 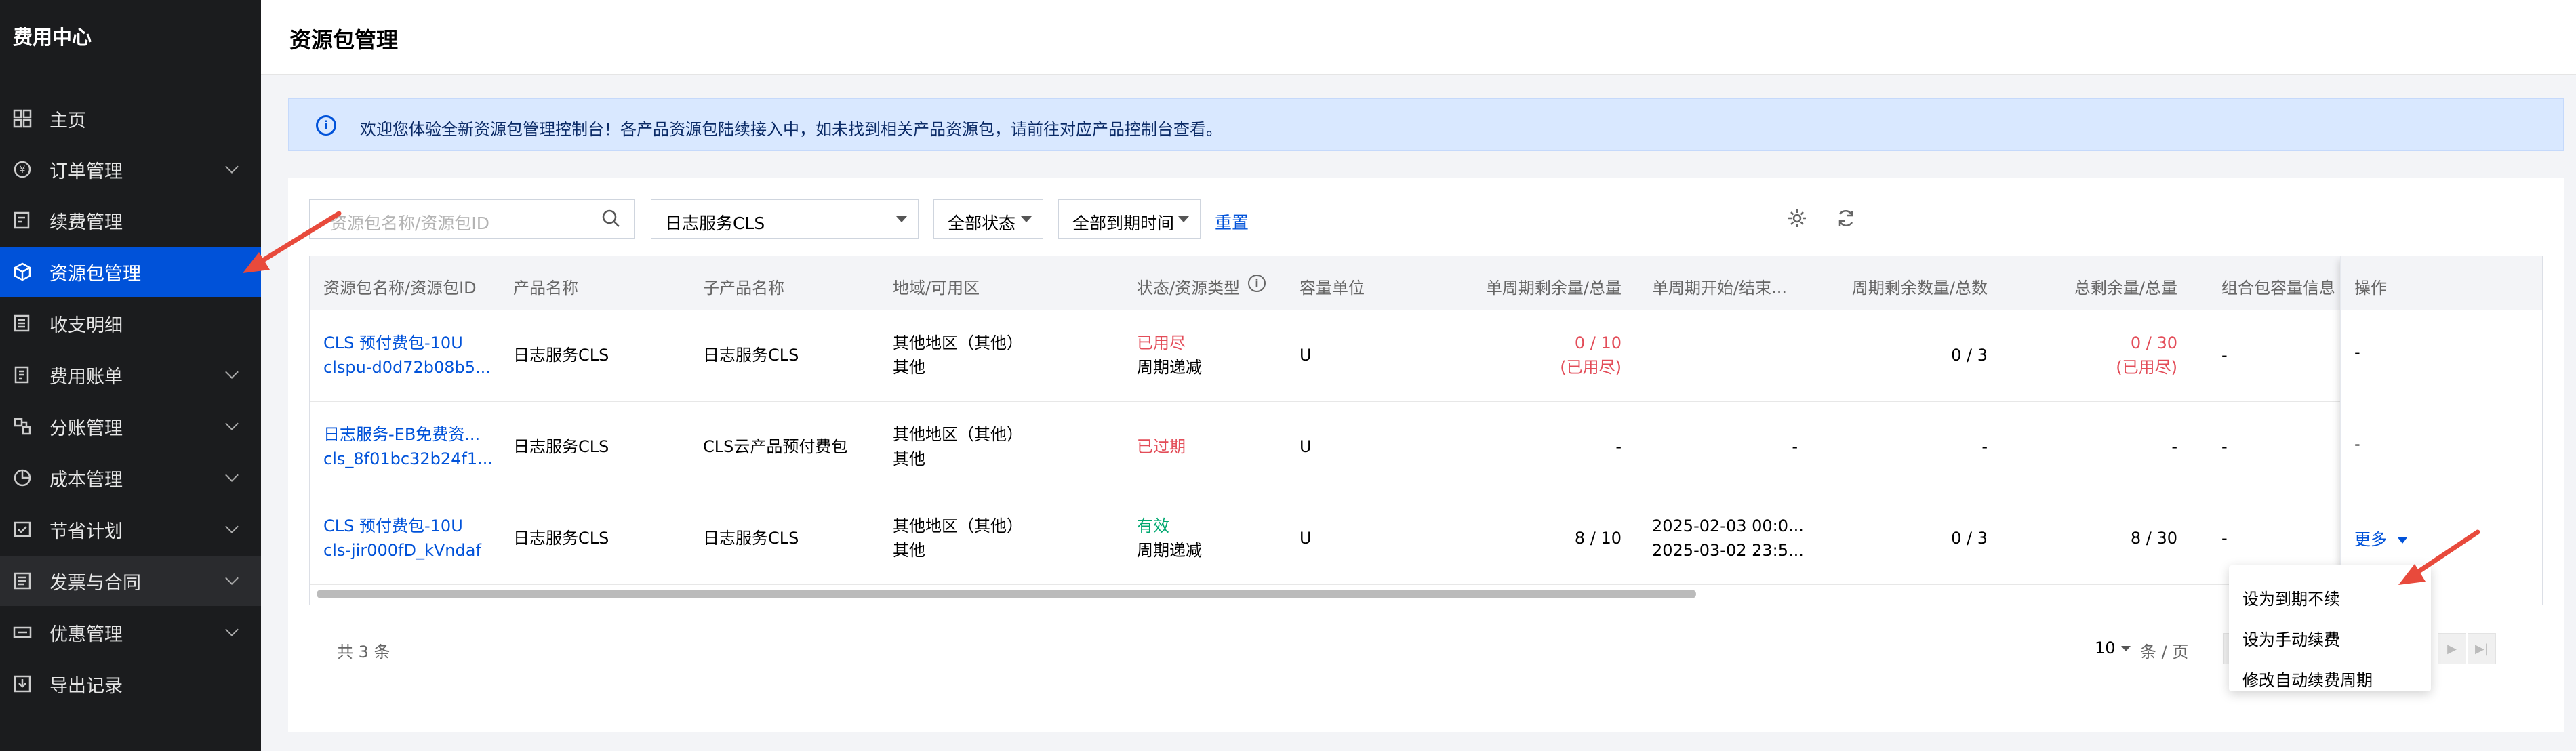 What do you see at coordinates (2307, 679) in the screenshot?
I see `menu-item-modify-auto-renew: 修改自动续费周期` at bounding box center [2307, 679].